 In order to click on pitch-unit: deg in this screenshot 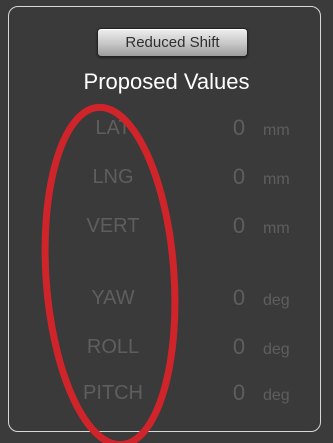, I will do `click(276, 395)`.